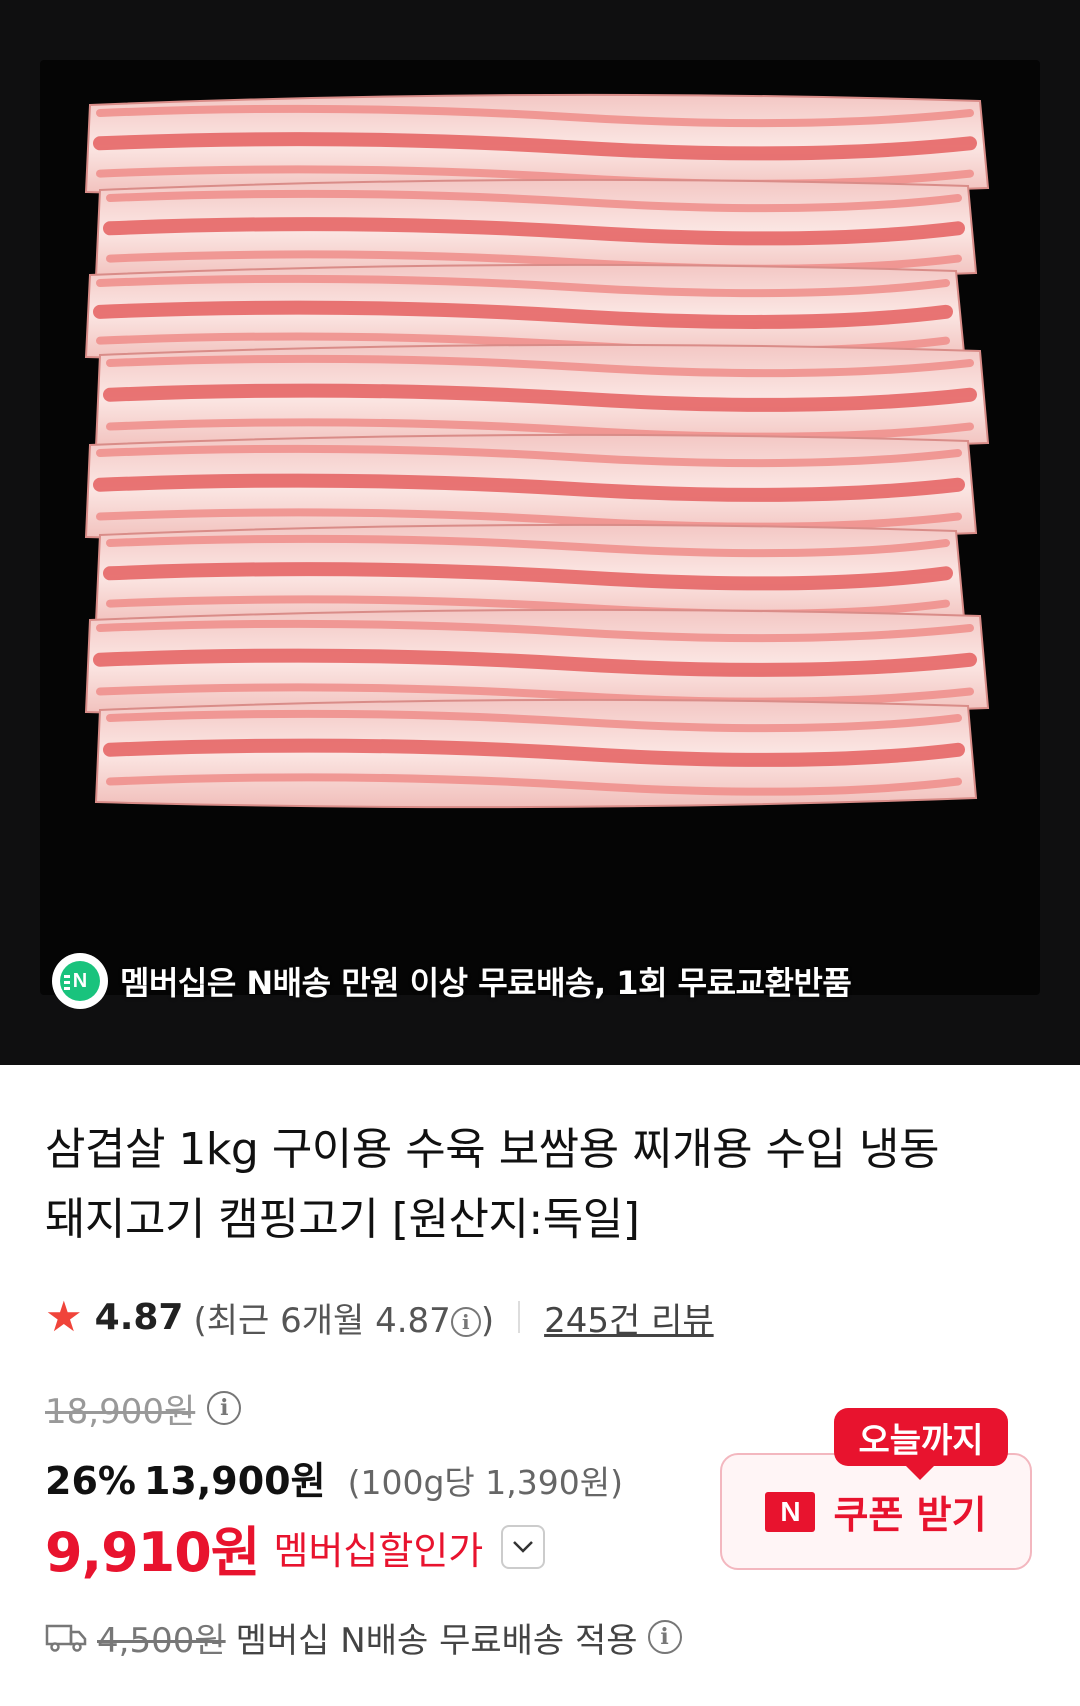  I want to click on original-price-row: 18,900원 i, so click(143, 1408).